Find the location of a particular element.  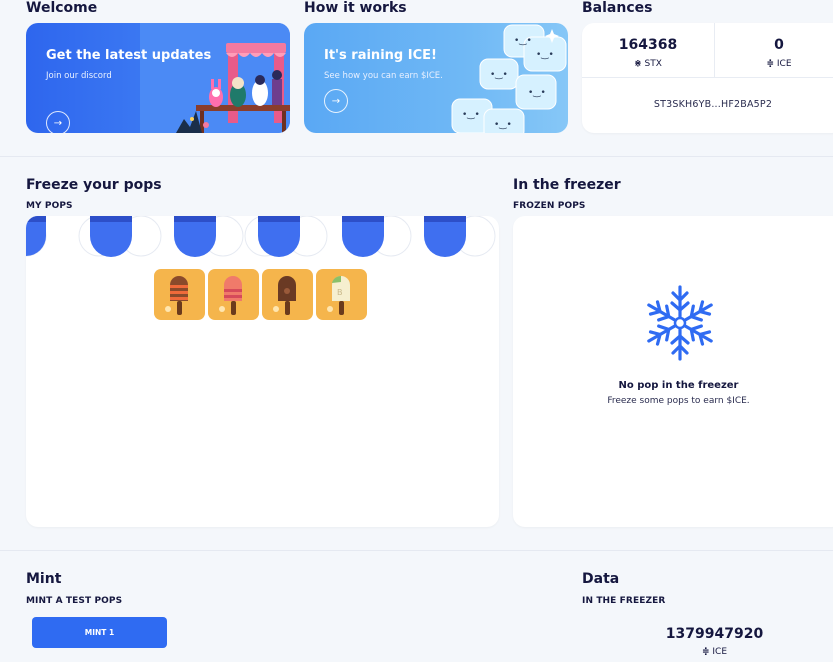

stx-icon: ⋇ is located at coordinates (638, 64).